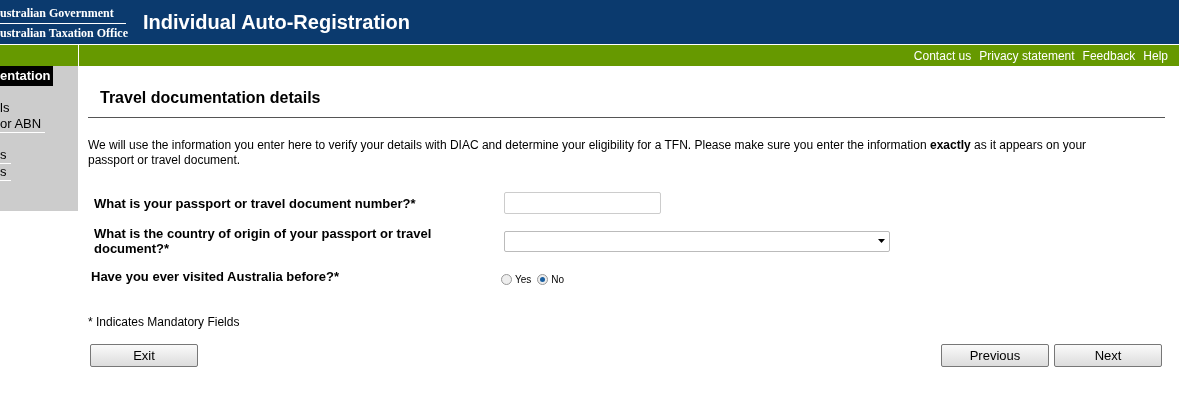 This screenshot has height=419, width=1179. What do you see at coordinates (588, 153) in the screenshot?
I see `intro-text: We will use the information you enter here to verify your details with DIAC and determine your eligibility for a TFN. Please make sure you enter the information exactly as it appears on your passport or travel document.` at bounding box center [588, 153].